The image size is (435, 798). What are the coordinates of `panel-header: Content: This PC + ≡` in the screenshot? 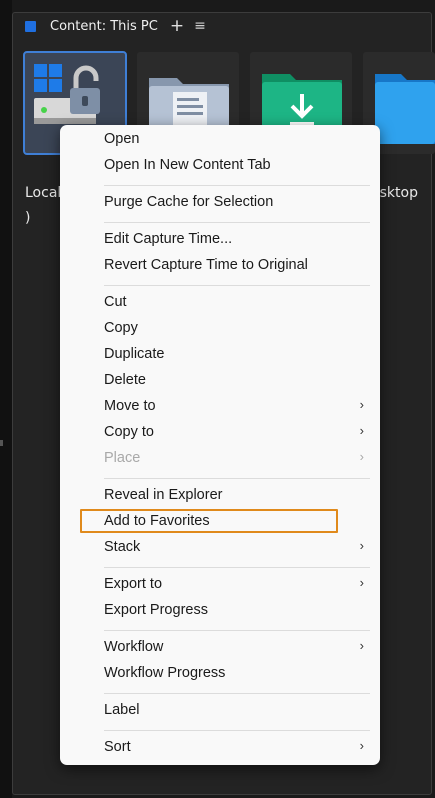 It's located at (222, 26).